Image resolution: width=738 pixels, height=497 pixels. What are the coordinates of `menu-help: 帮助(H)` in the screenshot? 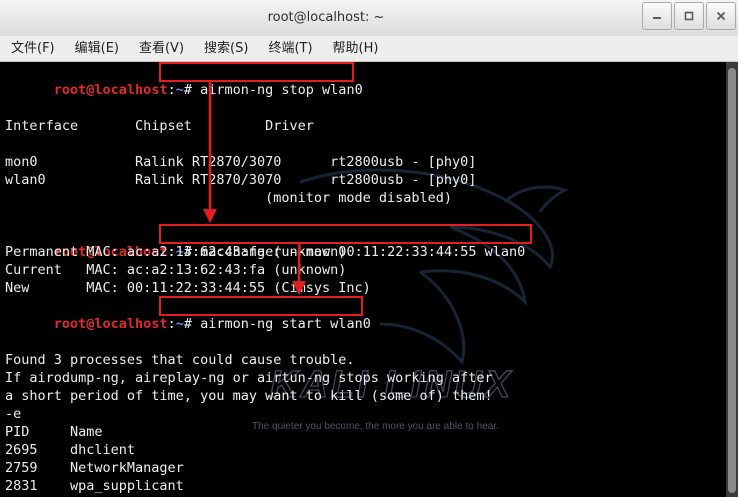 It's located at (355, 48).